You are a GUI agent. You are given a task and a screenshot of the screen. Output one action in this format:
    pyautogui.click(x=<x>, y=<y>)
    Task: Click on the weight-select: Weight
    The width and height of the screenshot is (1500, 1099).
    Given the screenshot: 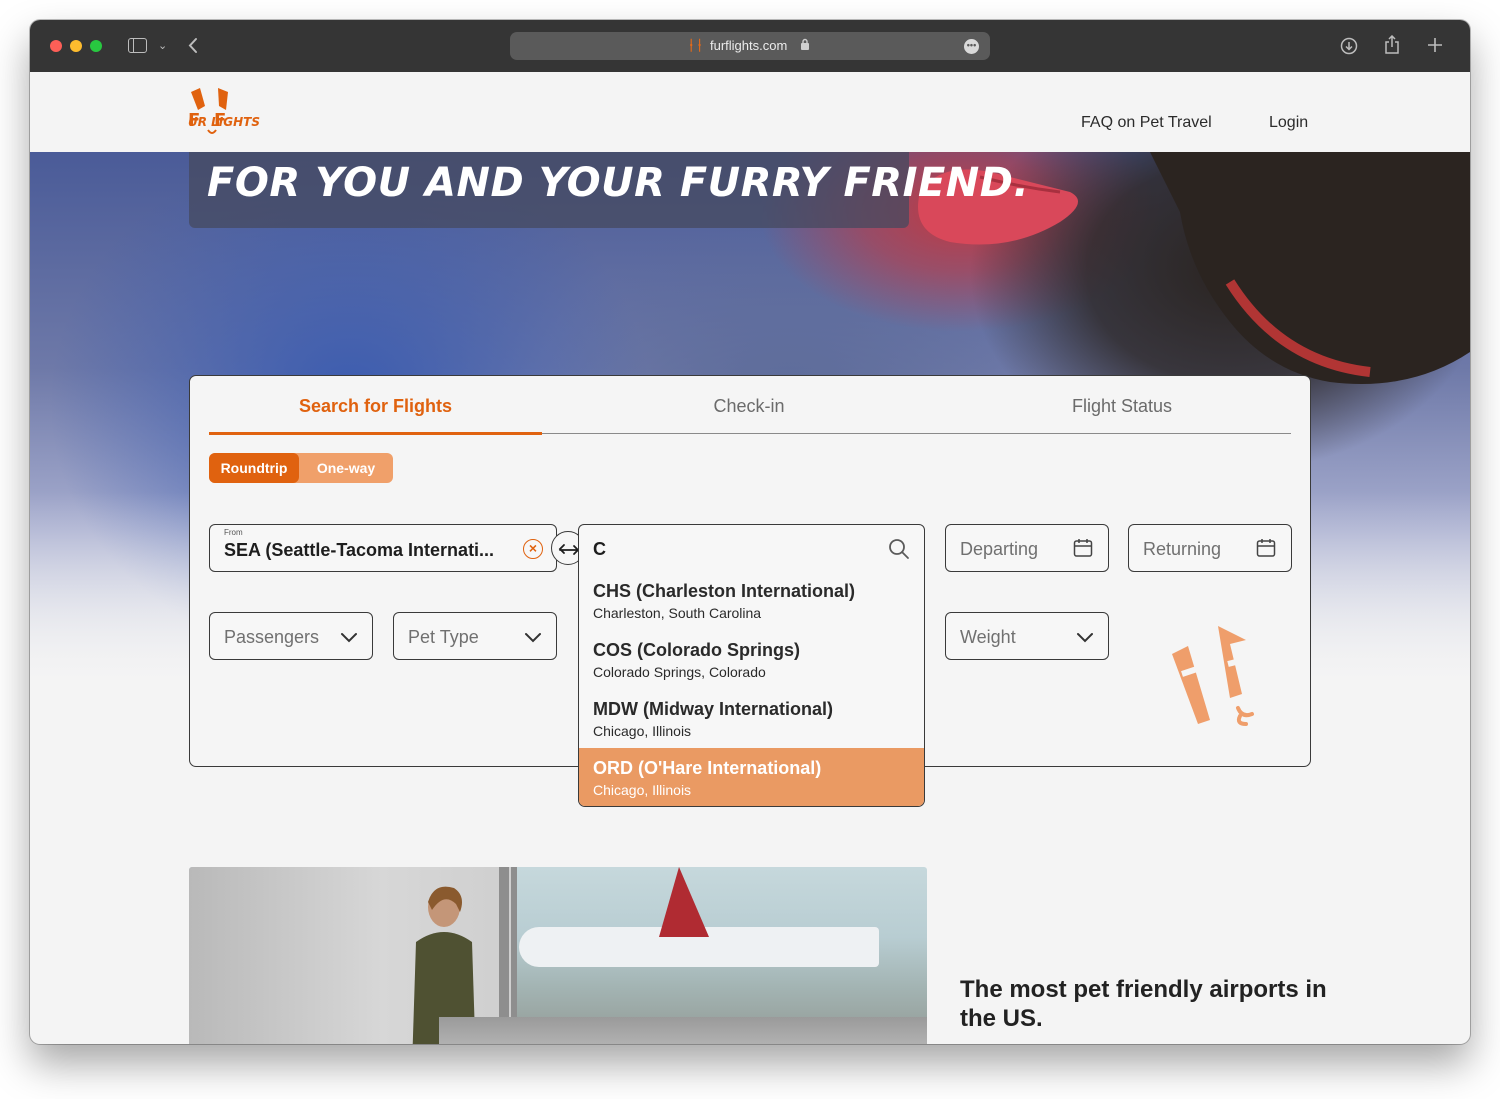 What is the action you would take?
    pyautogui.click(x=1027, y=636)
    